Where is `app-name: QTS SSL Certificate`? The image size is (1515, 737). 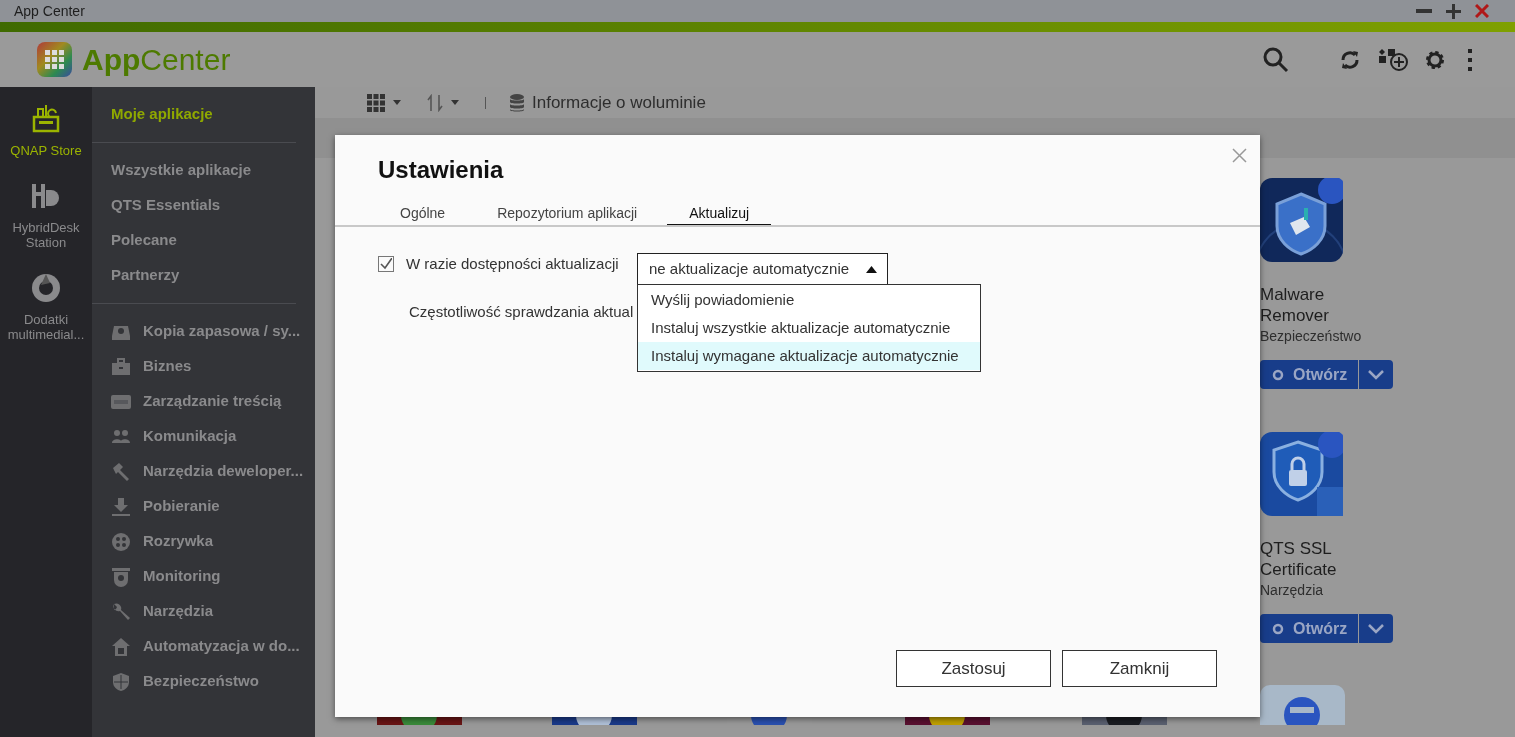 app-name: QTS SSL Certificate is located at coordinates (1299, 559).